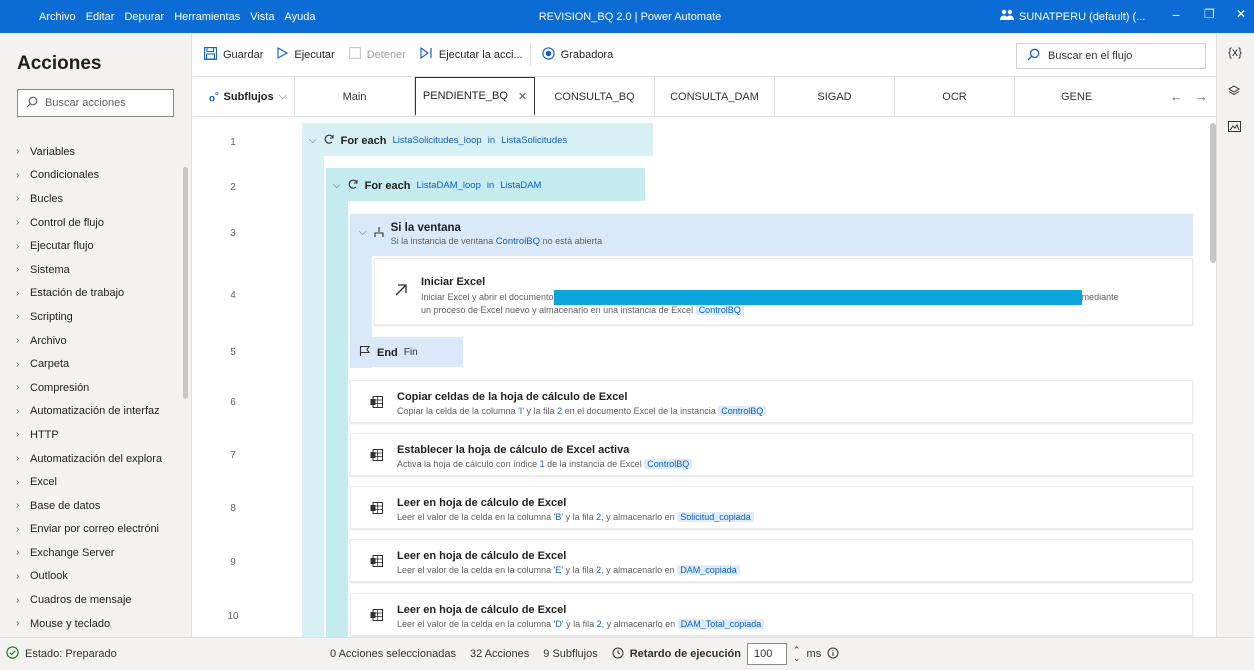 The image size is (1254, 670). Describe the element at coordinates (100, 17) in the screenshot. I see `menu-editar: Editar` at that location.